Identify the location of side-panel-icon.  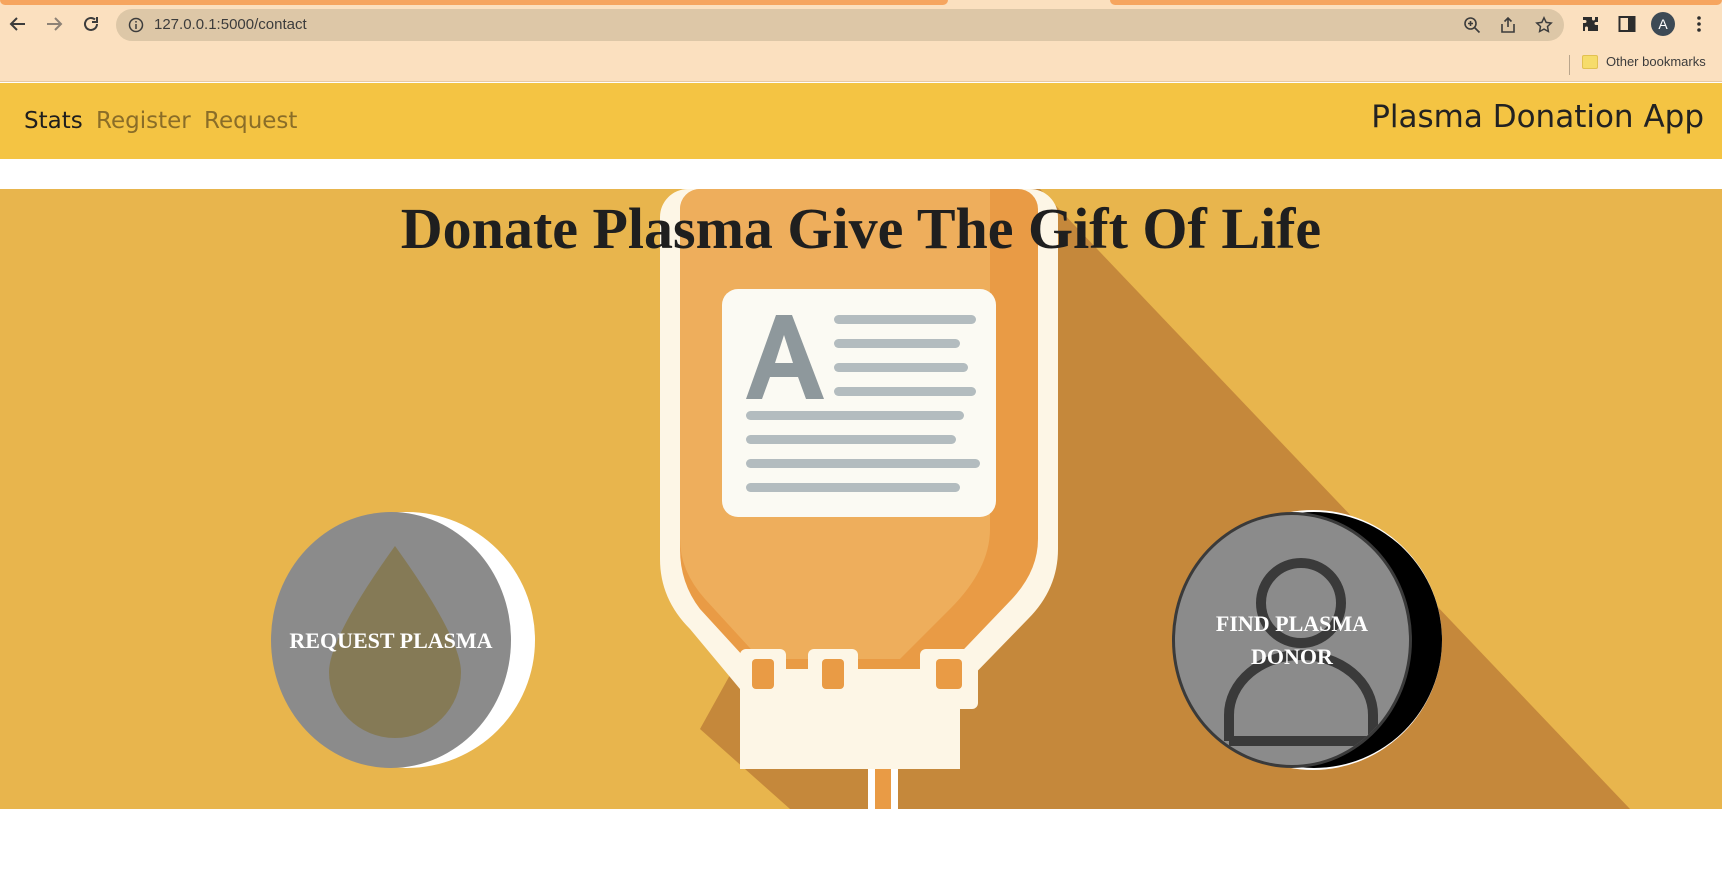
(1627, 24).